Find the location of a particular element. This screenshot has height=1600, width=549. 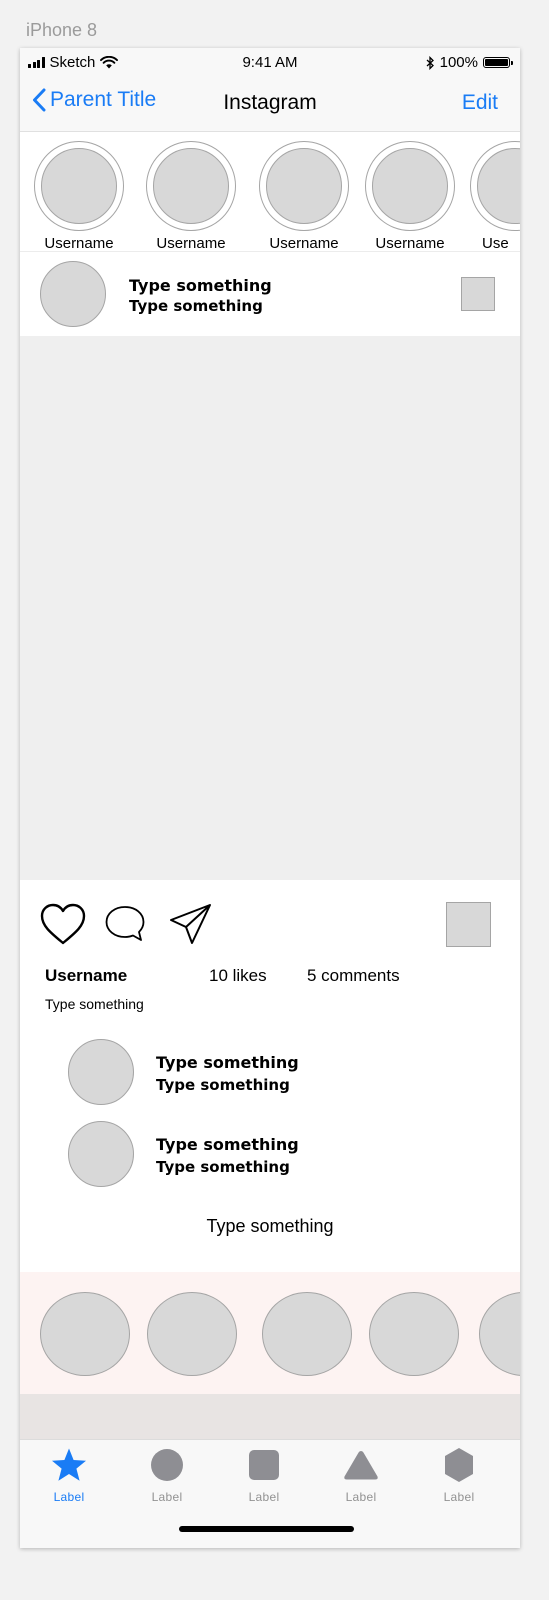

status-right: 100% is located at coordinates (469, 62).